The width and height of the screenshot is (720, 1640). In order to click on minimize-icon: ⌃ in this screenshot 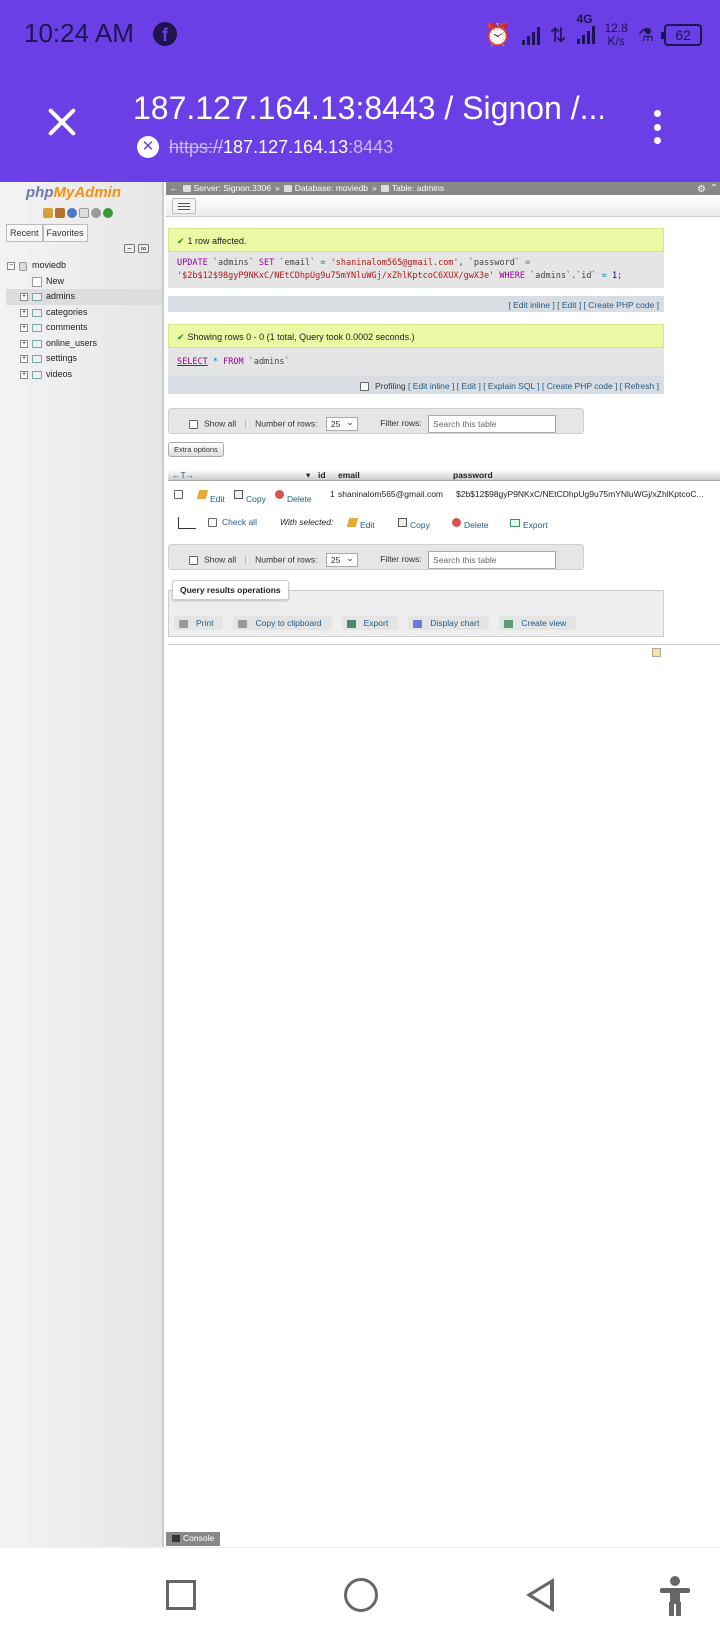, I will do `click(714, 188)`.